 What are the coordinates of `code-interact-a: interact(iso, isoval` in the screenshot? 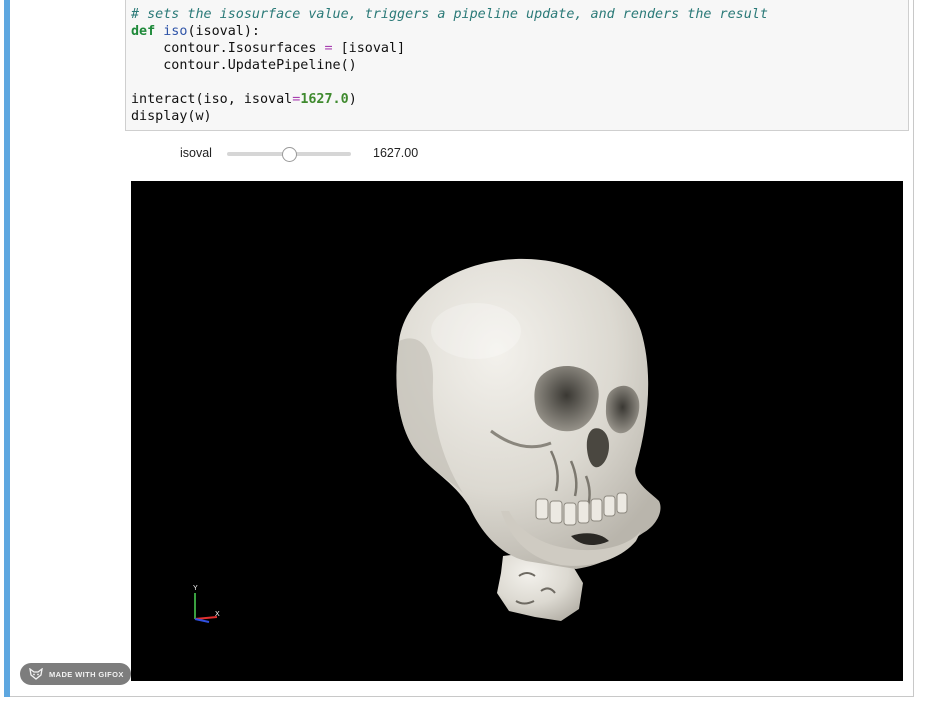 It's located at (212, 99).